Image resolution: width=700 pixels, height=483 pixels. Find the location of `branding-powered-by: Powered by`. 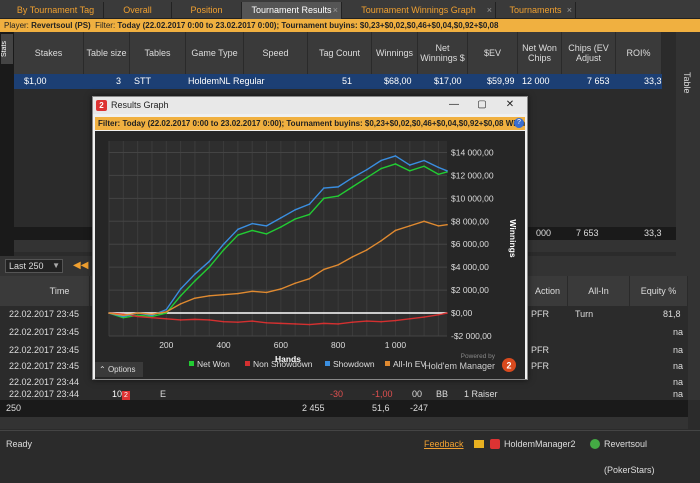

branding-powered-by: Powered by is located at coordinates (478, 356).